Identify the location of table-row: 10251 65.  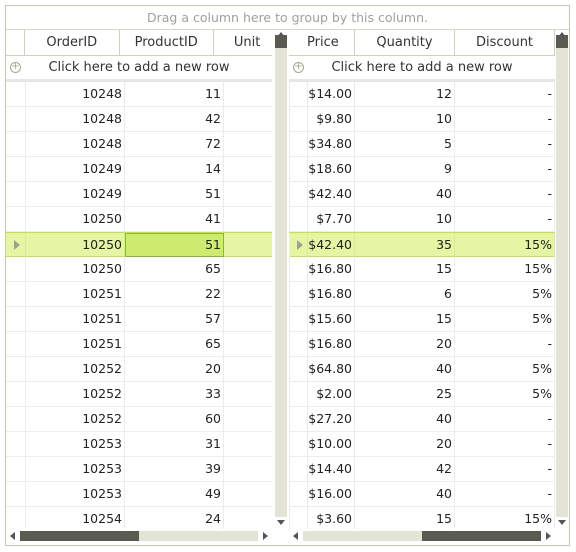
(139, 344).